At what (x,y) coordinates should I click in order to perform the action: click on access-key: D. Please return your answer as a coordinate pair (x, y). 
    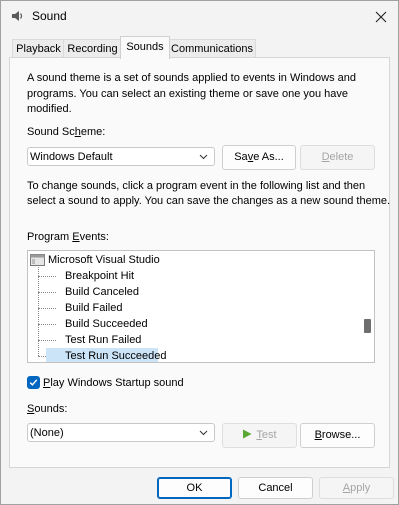
    Looking at the image, I should click on (325, 157).